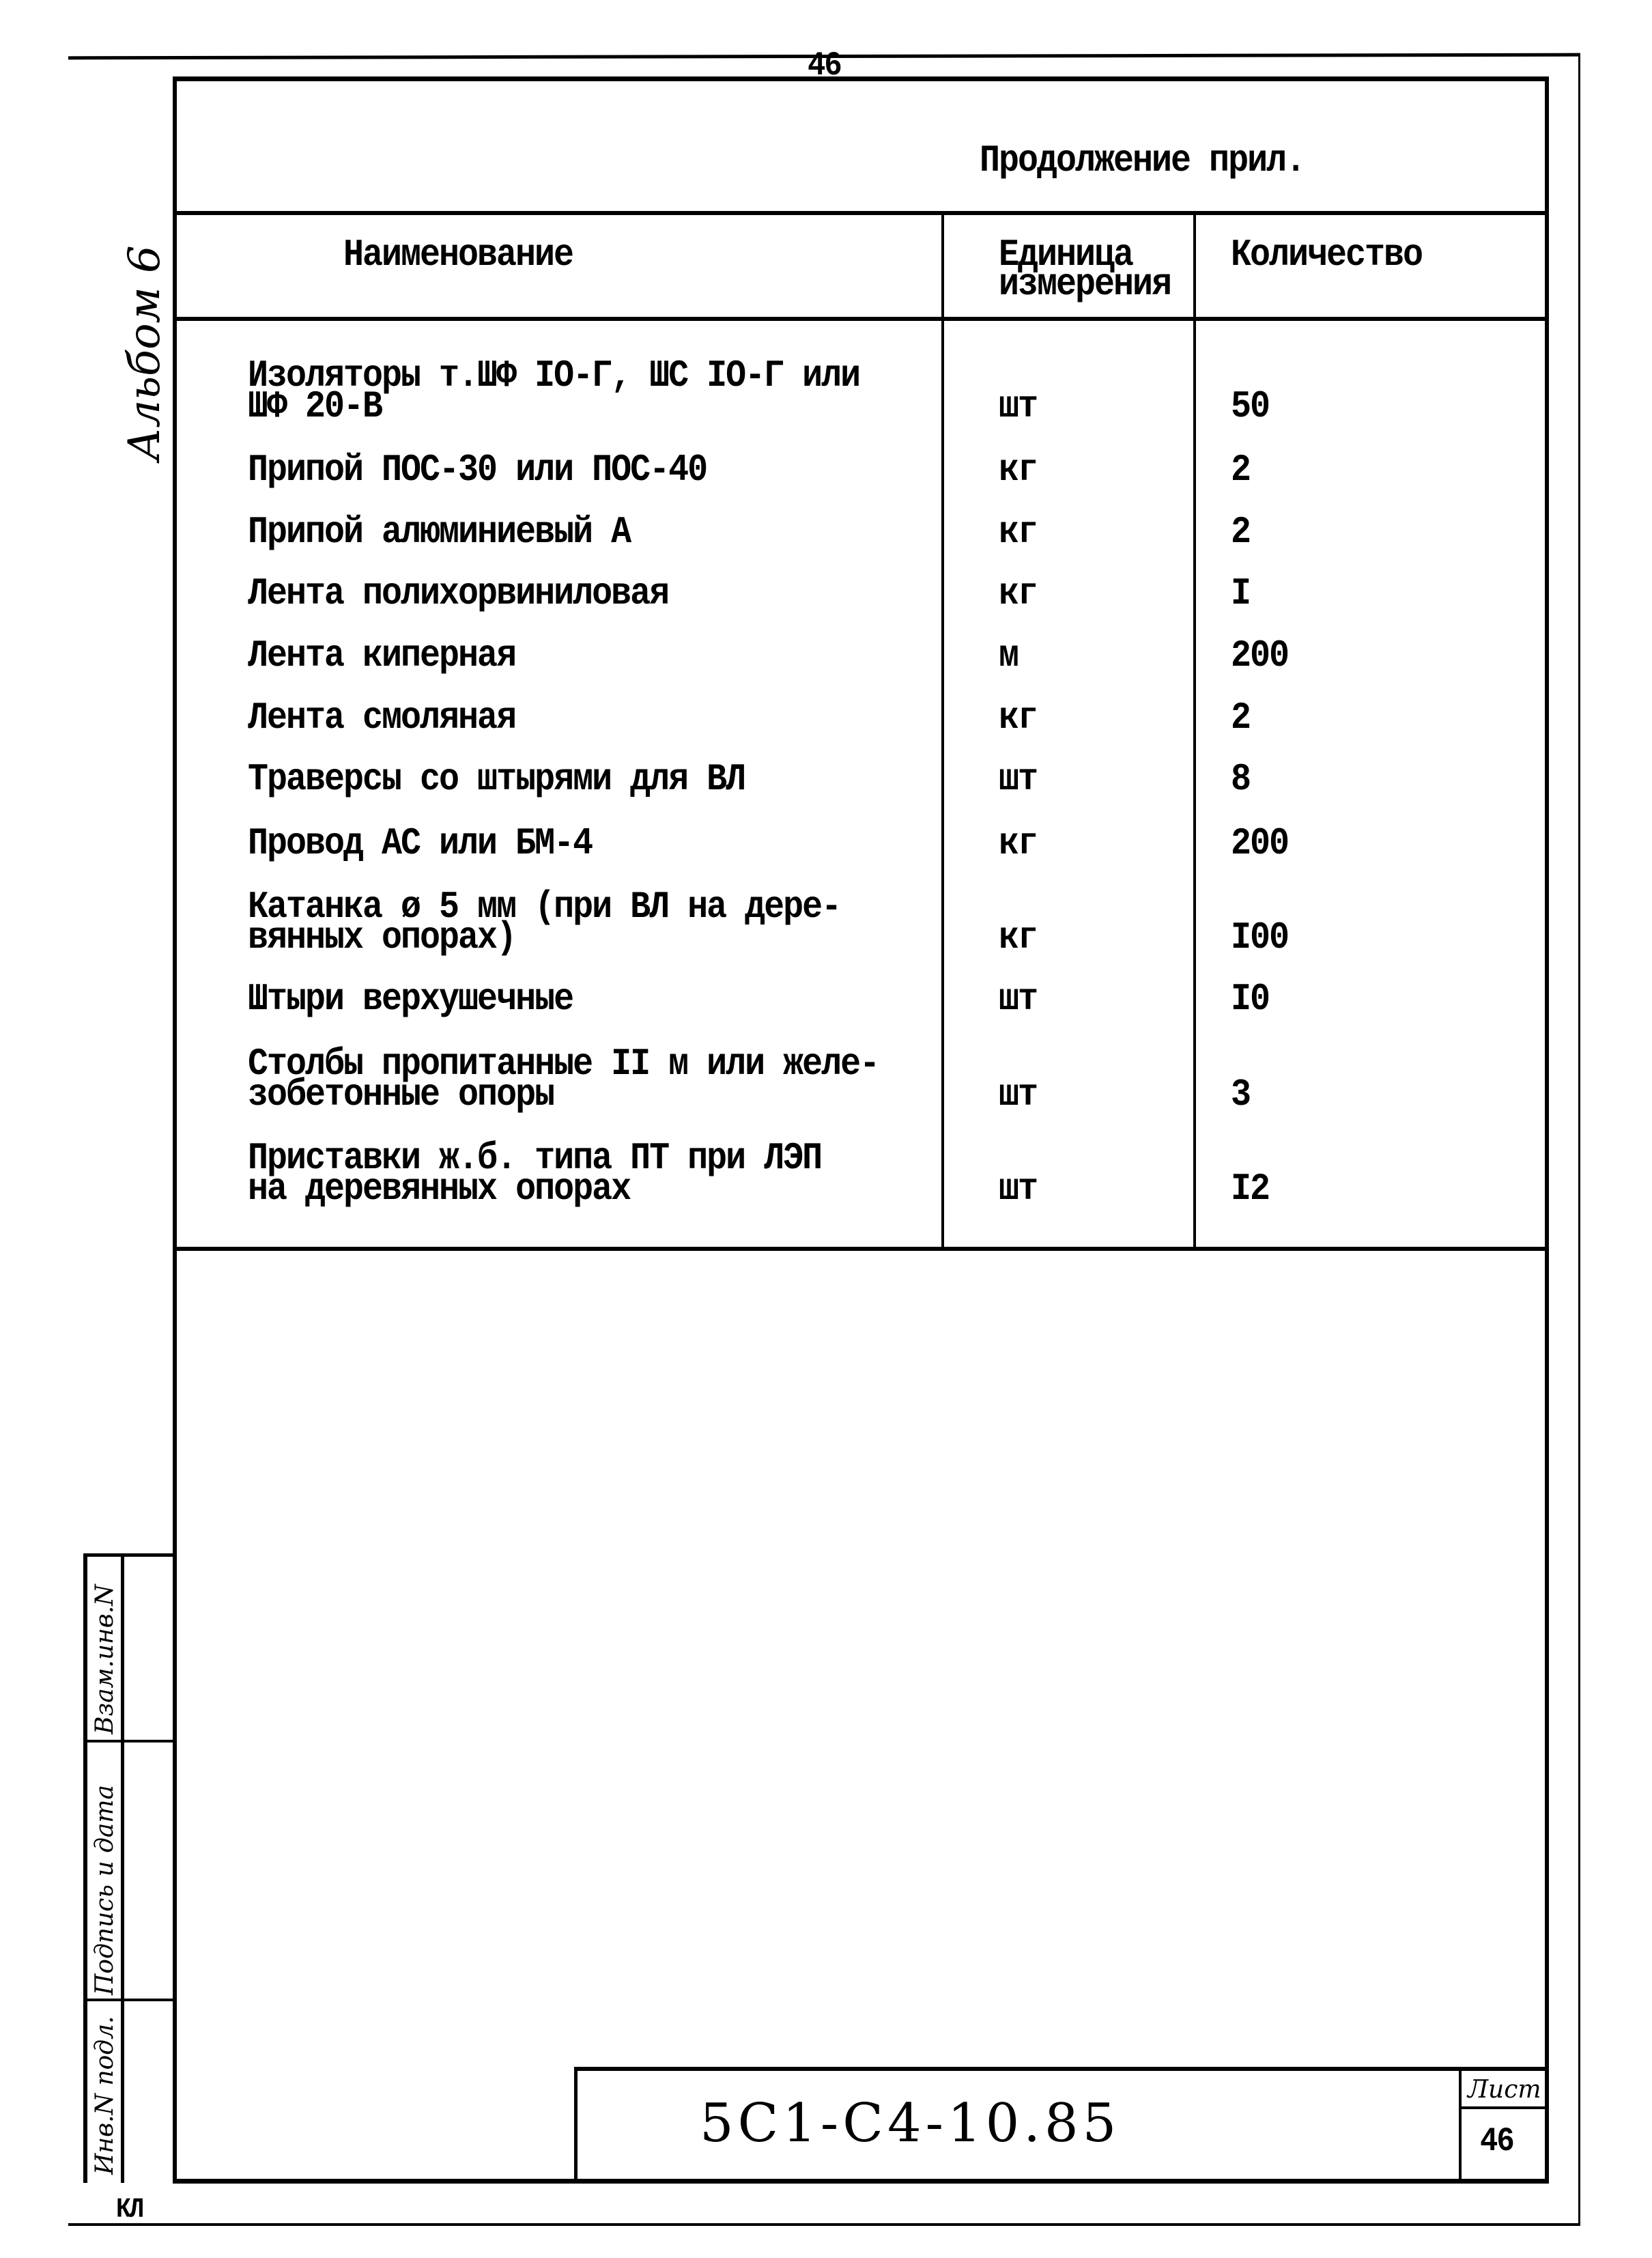  Describe the element at coordinates (1085, 285) in the screenshot. I see `column-header-unit-line2: измерения` at that location.